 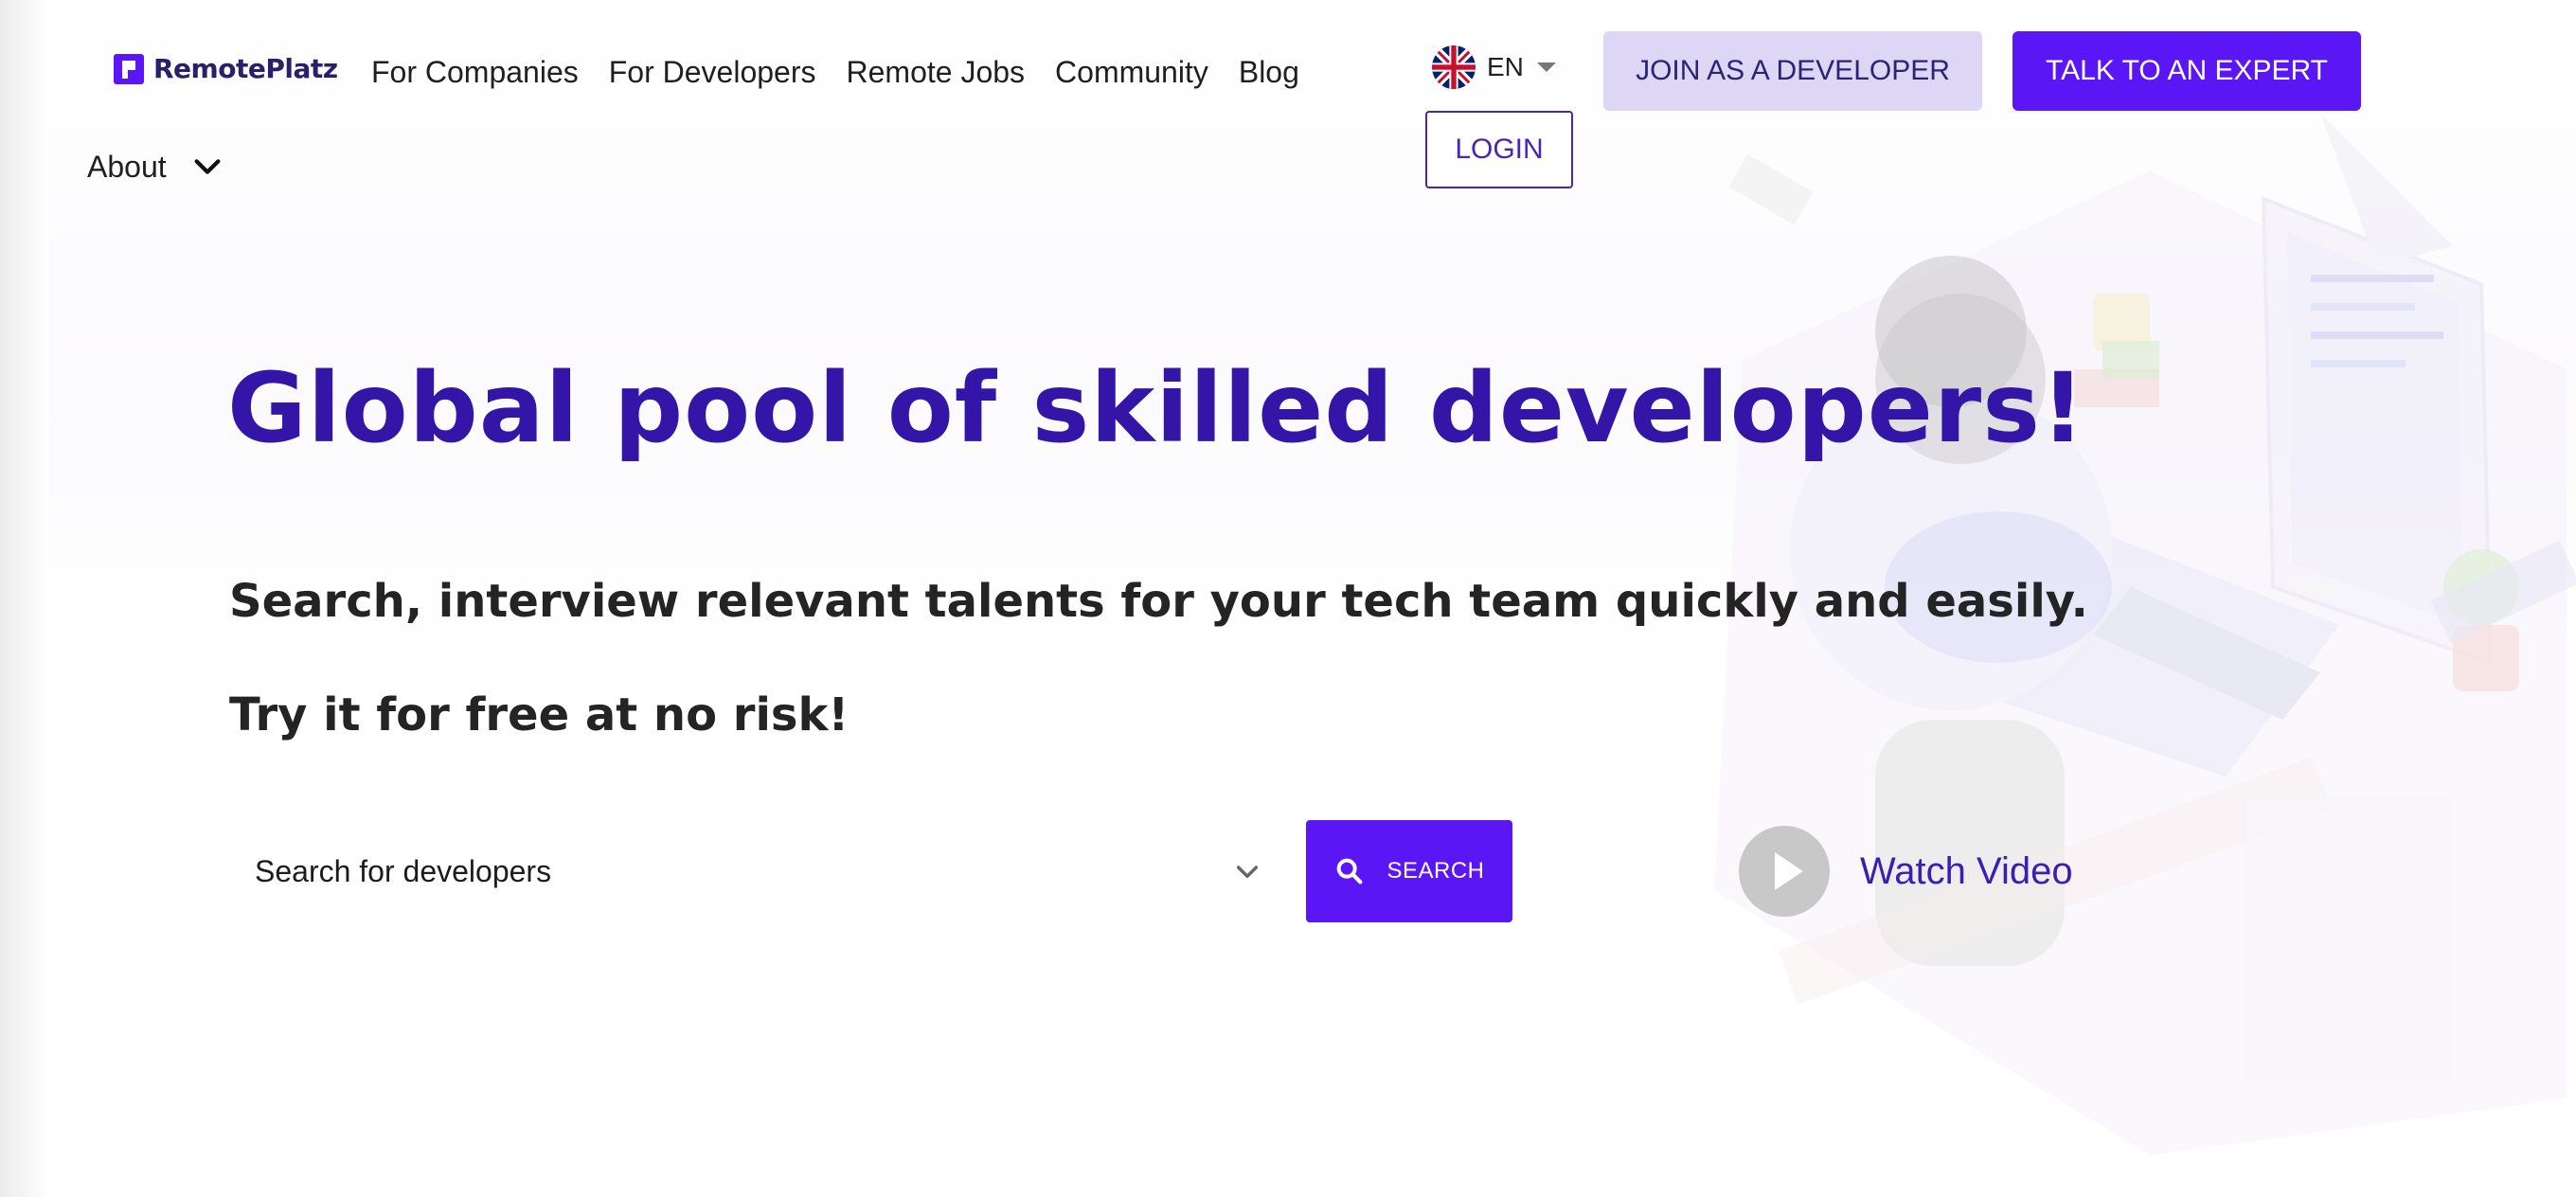 What do you see at coordinates (753, 871) in the screenshot?
I see `developer-search-select: Search for developers` at bounding box center [753, 871].